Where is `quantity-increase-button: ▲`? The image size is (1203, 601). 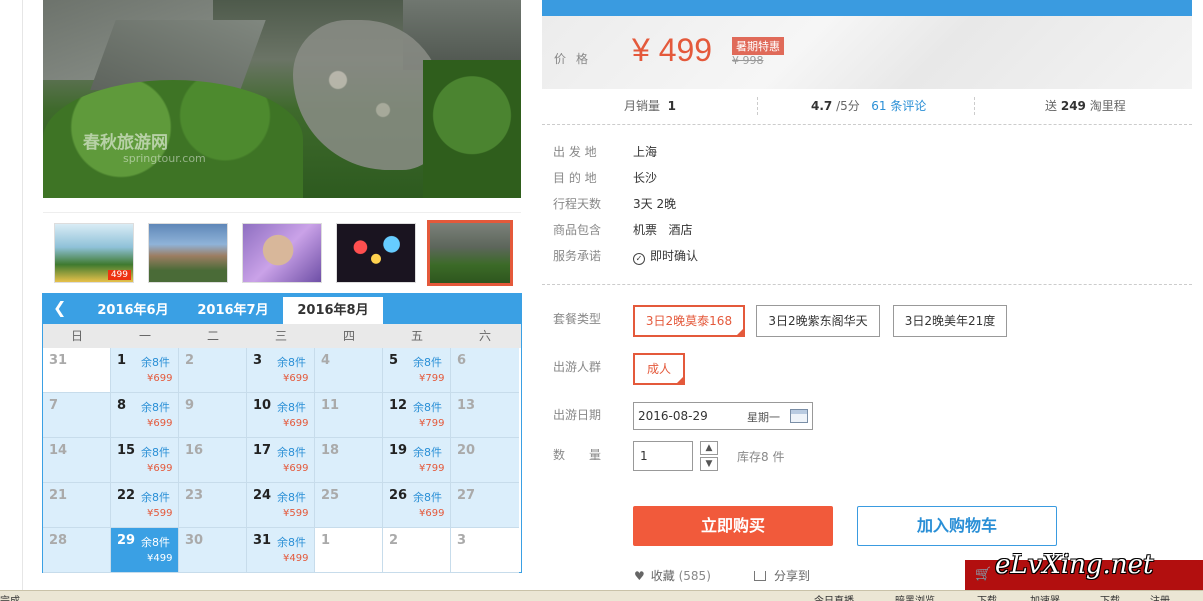
quantity-increase-button: ▲ is located at coordinates (709, 448).